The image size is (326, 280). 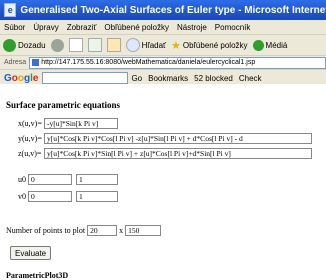 I want to click on equation-x-row: x(u,v)=, so click(x=68, y=123).